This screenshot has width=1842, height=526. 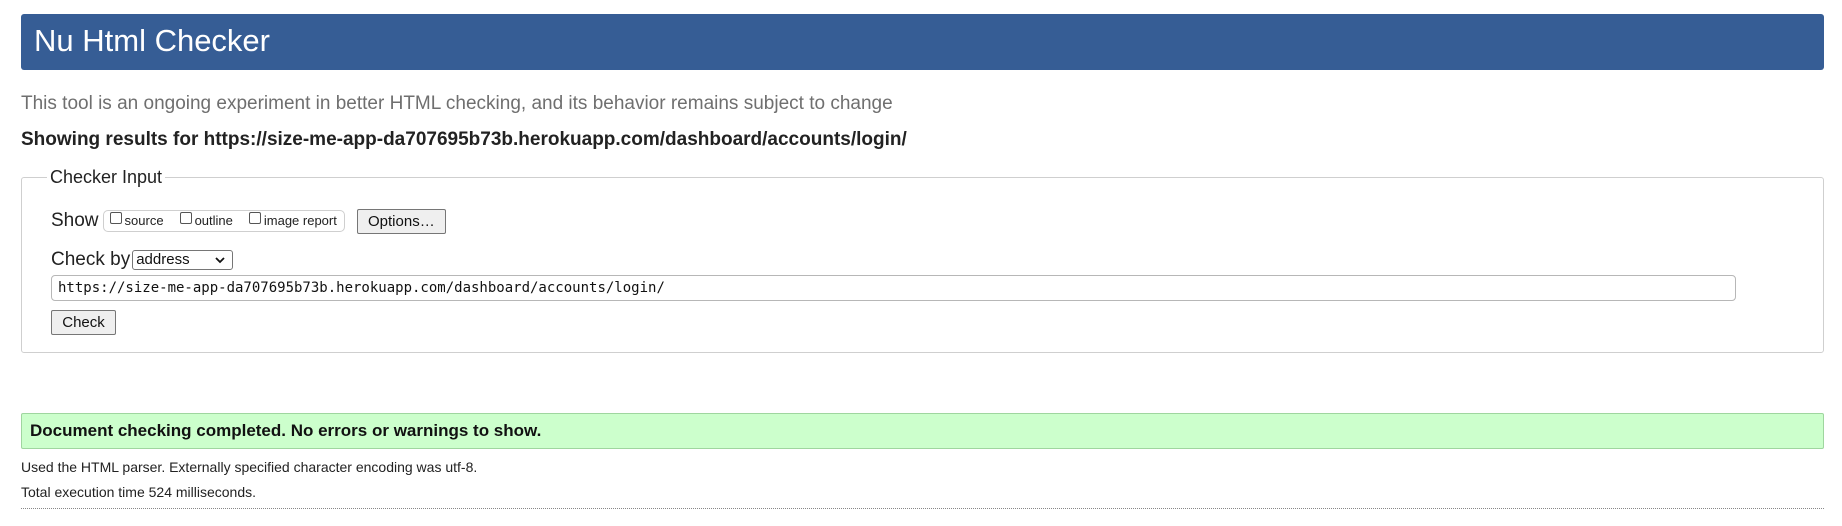 What do you see at coordinates (185, 218) in the screenshot?
I see `outline-checkbox` at bounding box center [185, 218].